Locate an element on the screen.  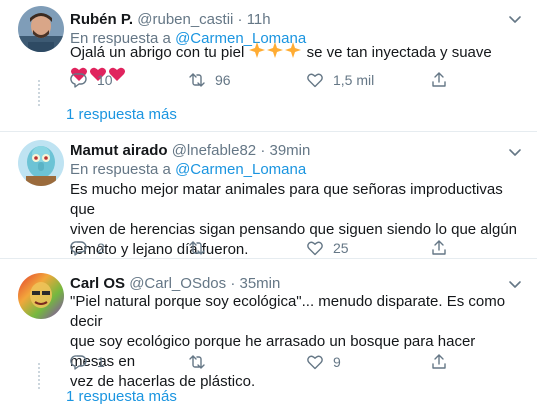
reply-prefix: En respuesta a is located at coordinates (120, 169).